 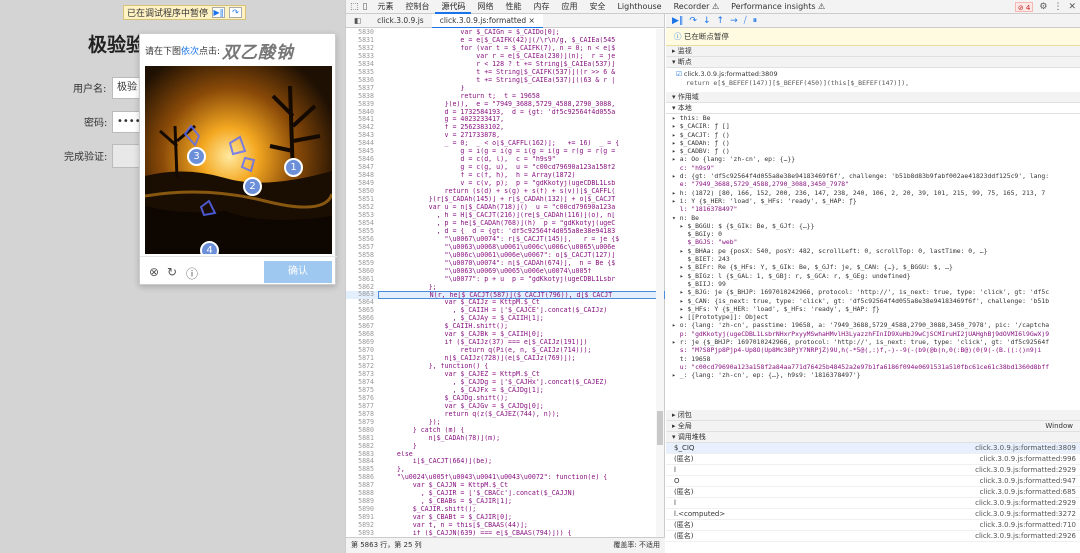 I want to click on devtools-tab: 网络, so click(x=485, y=7).